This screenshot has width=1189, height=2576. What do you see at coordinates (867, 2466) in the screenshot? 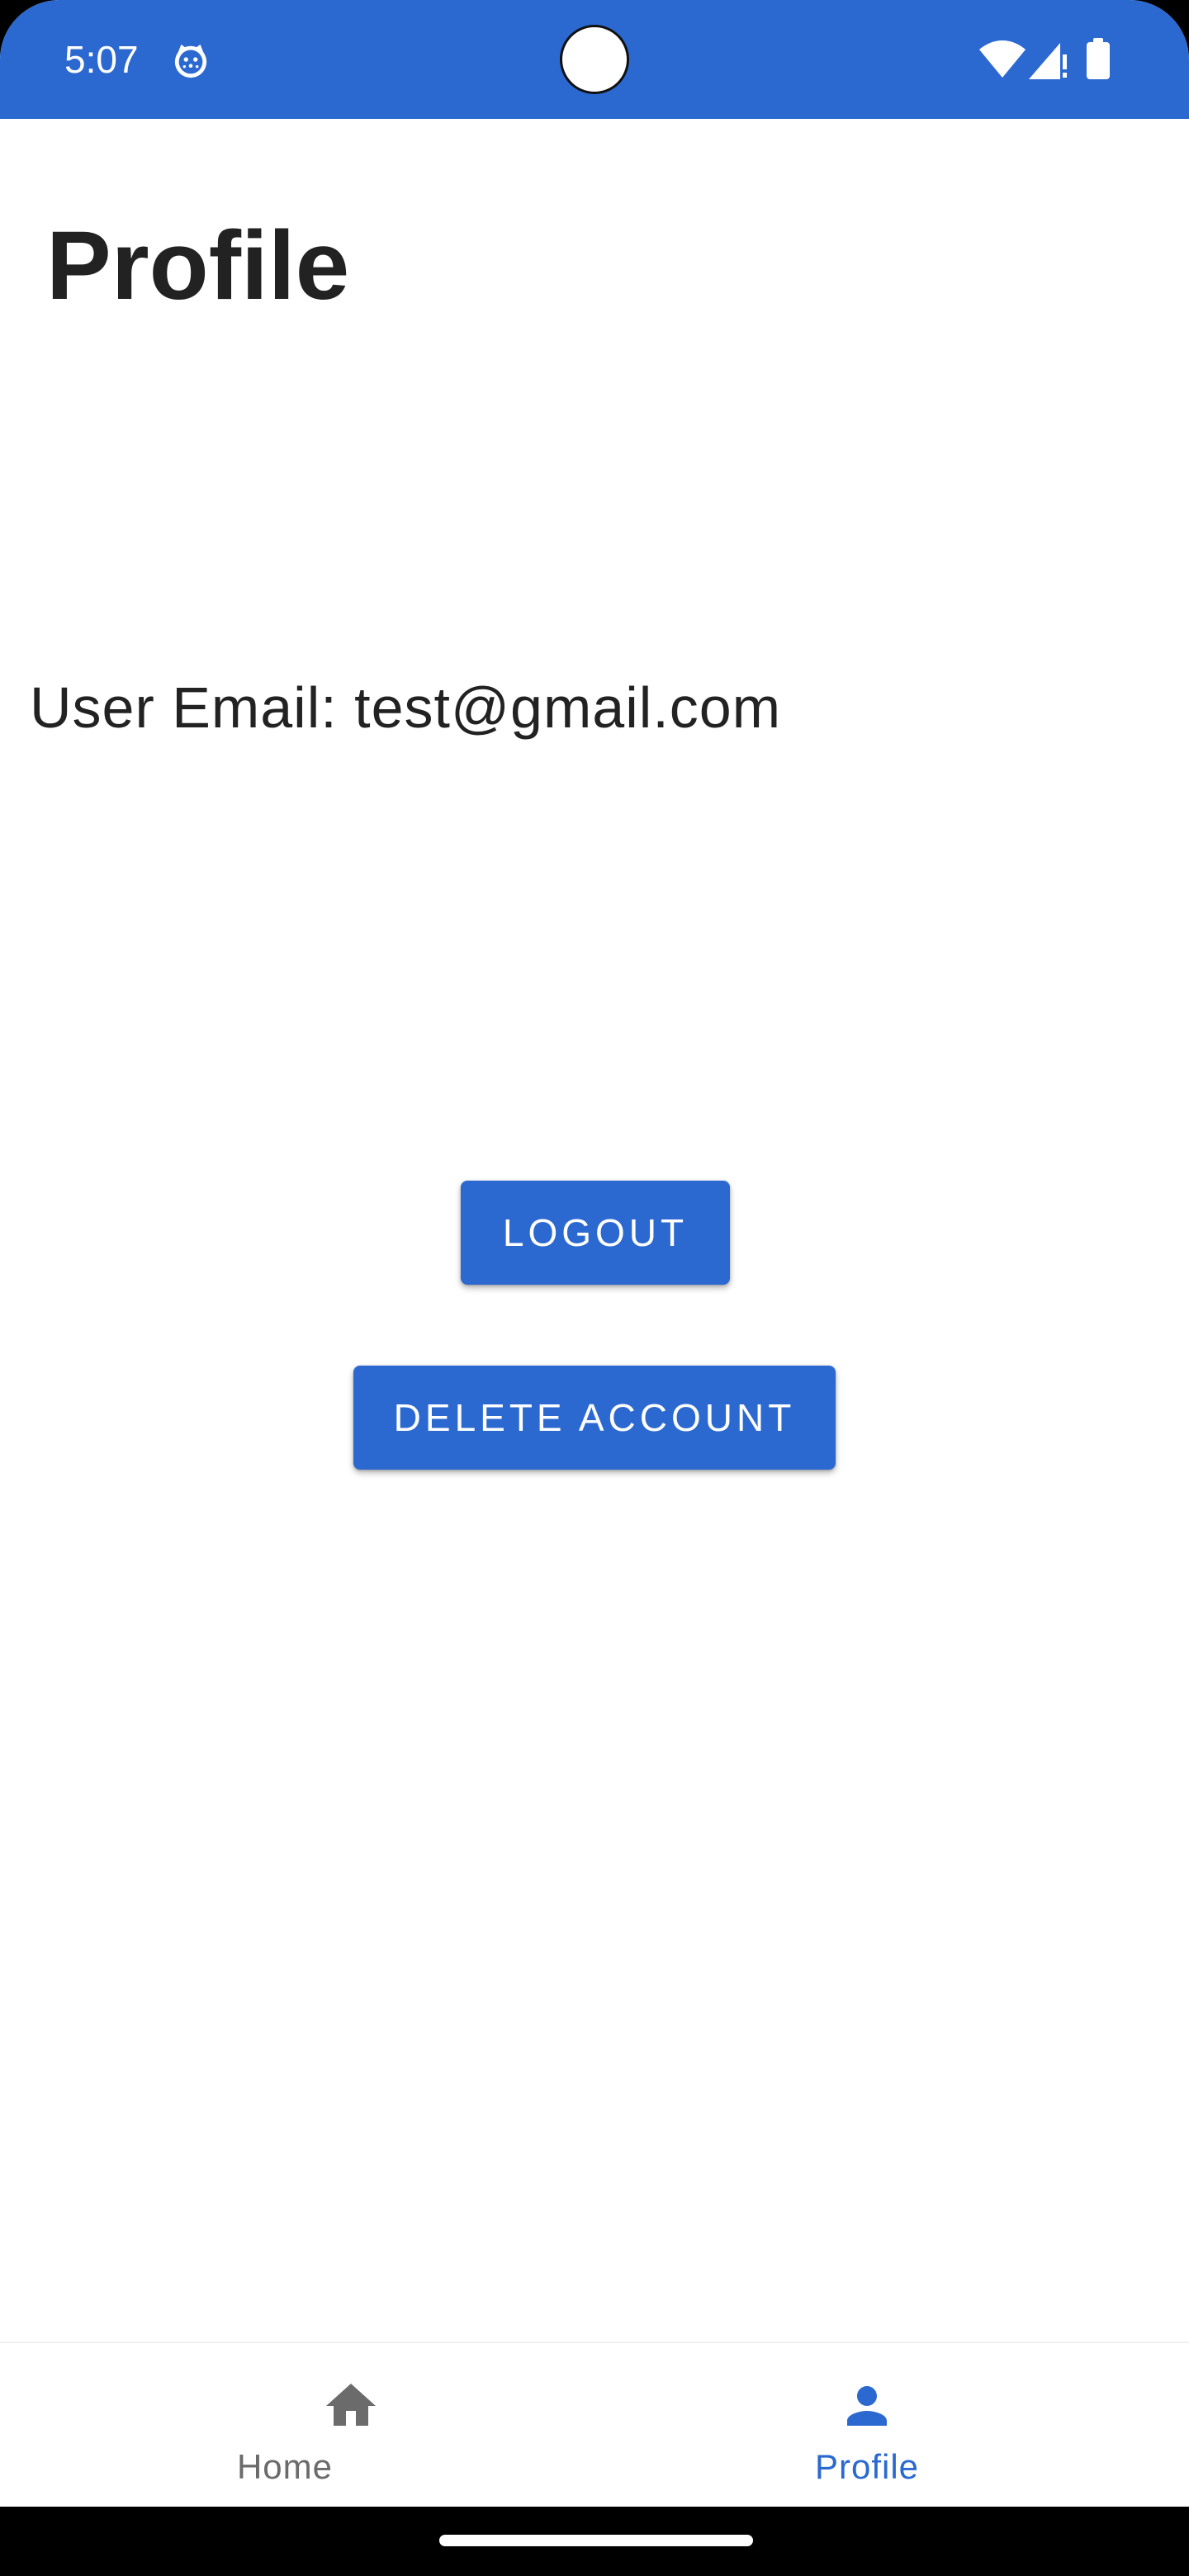
I see `nav-label-profile: Profile` at bounding box center [867, 2466].